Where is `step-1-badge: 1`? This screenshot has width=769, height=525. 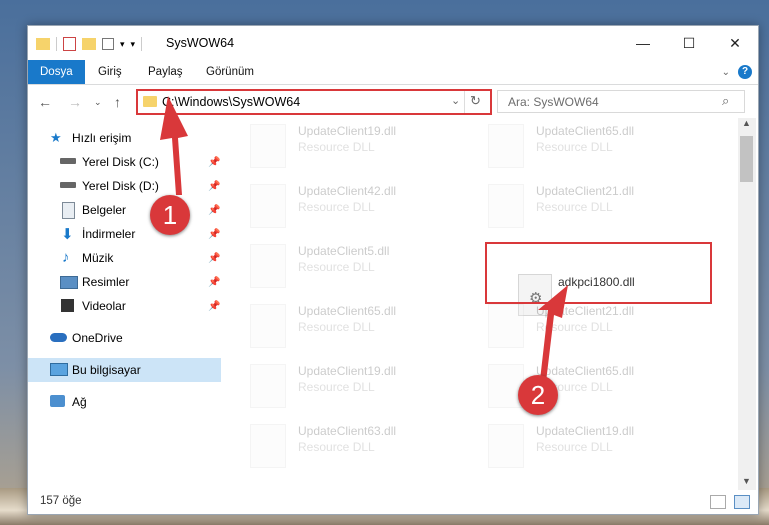 step-1-badge: 1 is located at coordinates (170, 215).